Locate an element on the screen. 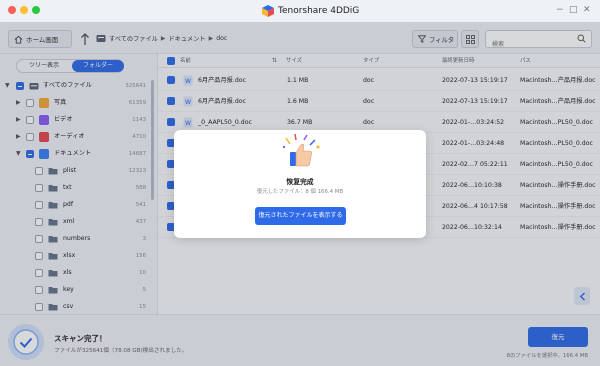  close-button: ✕ is located at coordinates (587, 10).